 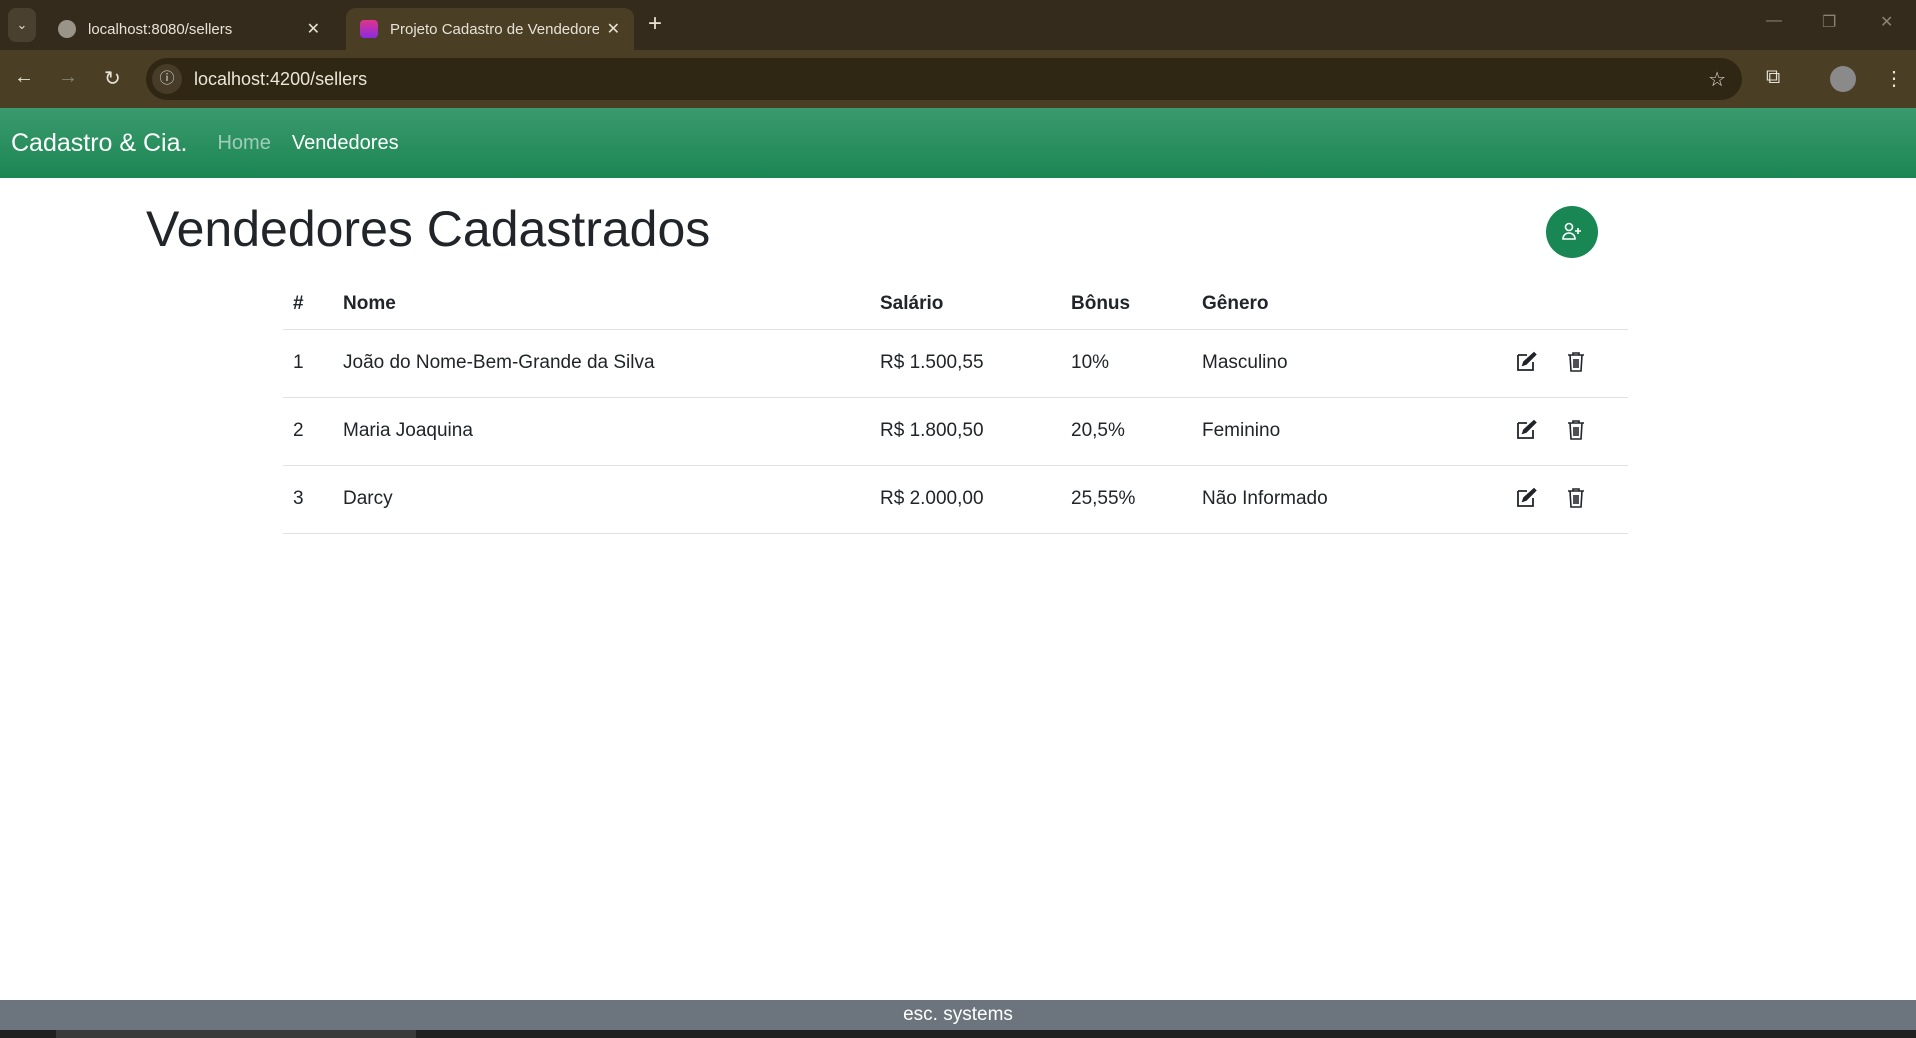 What do you see at coordinates (958, 1034) in the screenshot?
I see `taskbar` at bounding box center [958, 1034].